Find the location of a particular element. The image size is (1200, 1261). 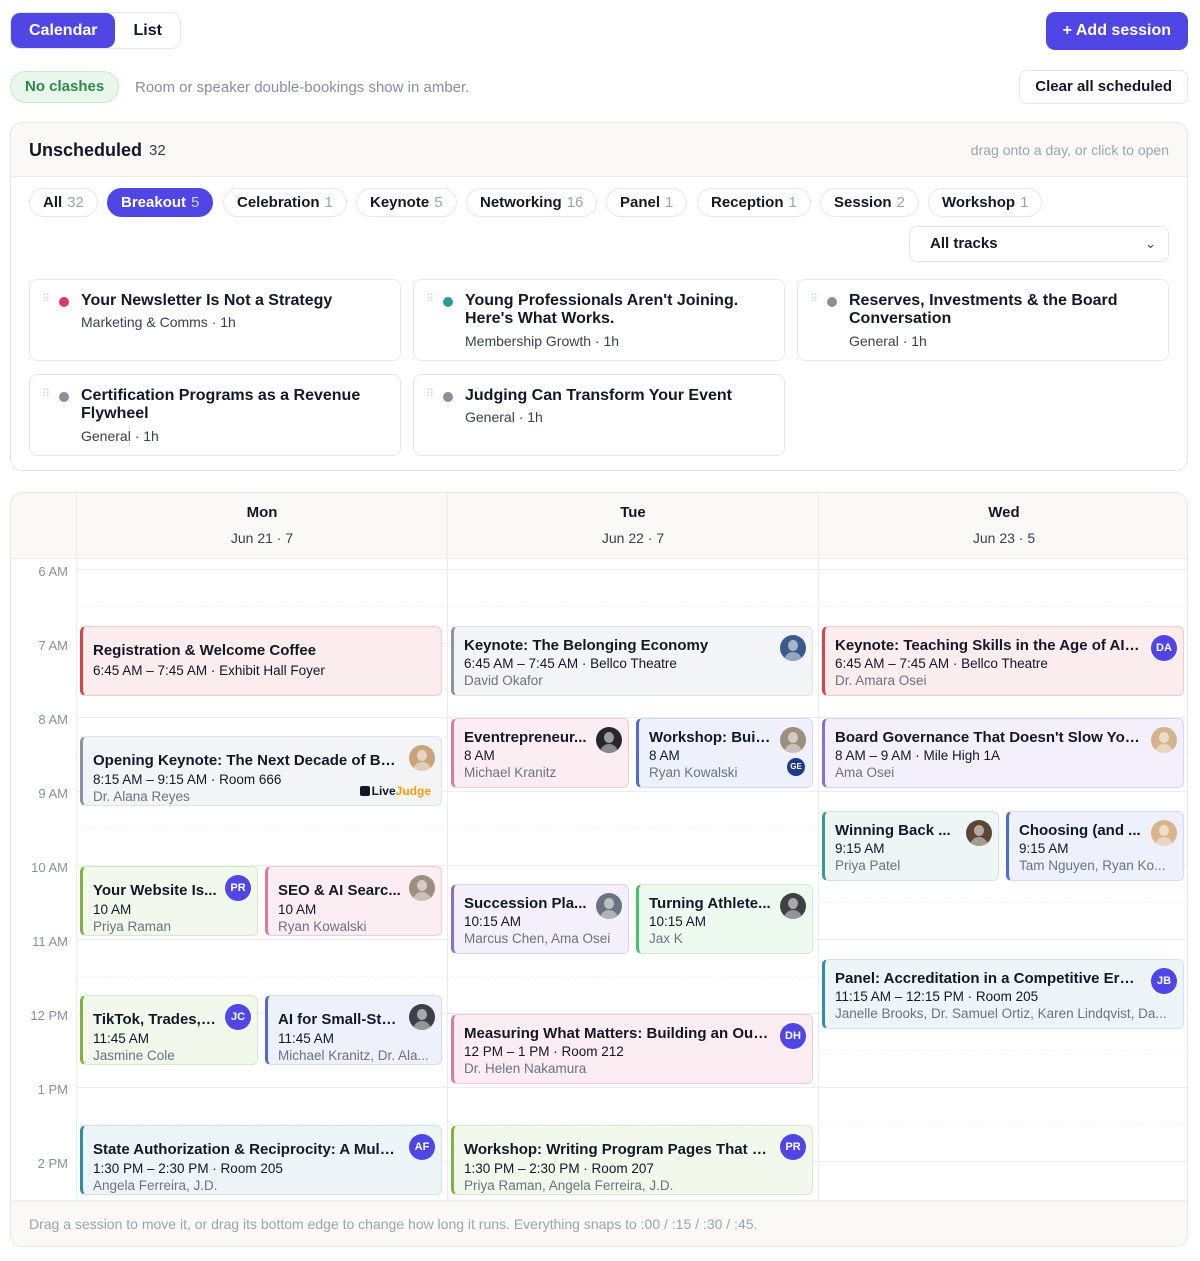

view-toggle: Calendar List is located at coordinates (95, 30).